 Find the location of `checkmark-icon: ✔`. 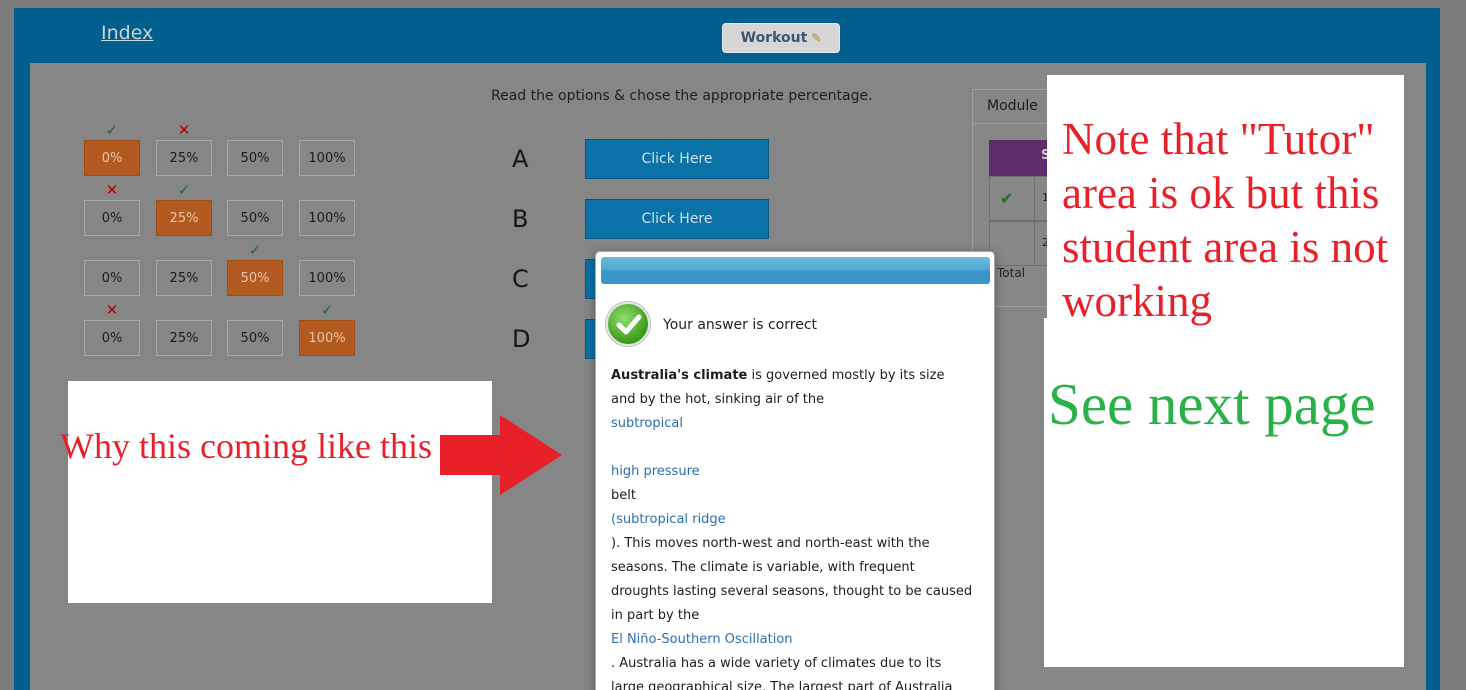

checkmark-icon: ✔ is located at coordinates (1007, 198).